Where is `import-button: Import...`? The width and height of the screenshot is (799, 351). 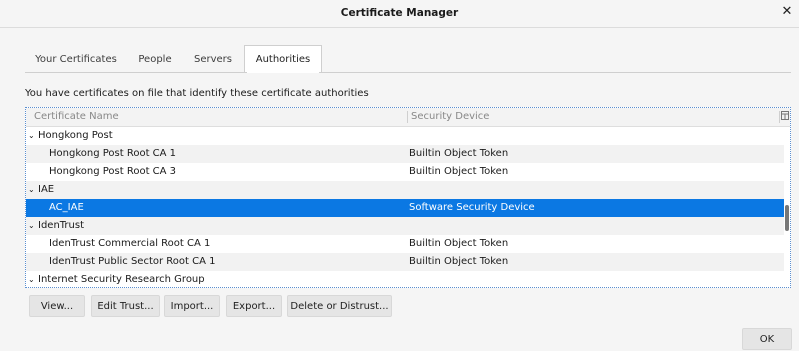 import-button: Import... is located at coordinates (192, 306).